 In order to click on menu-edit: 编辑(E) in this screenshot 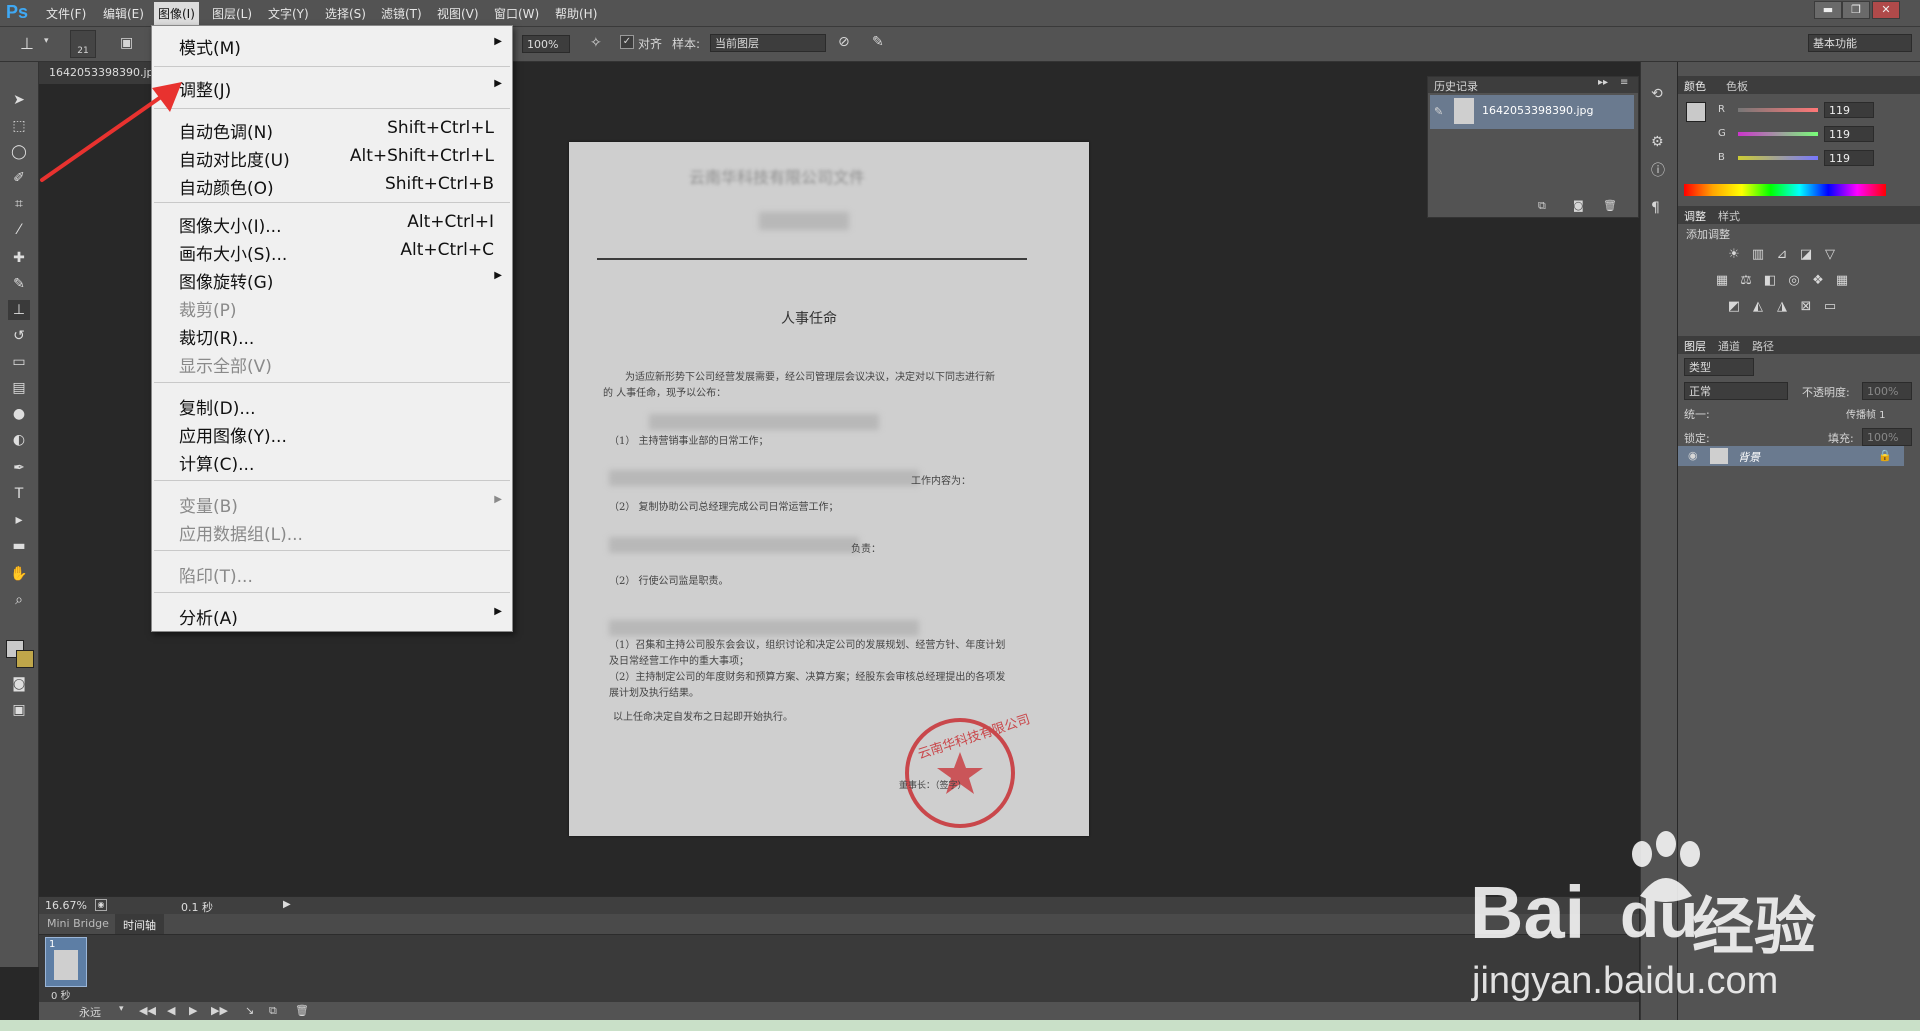, I will do `click(123, 13)`.